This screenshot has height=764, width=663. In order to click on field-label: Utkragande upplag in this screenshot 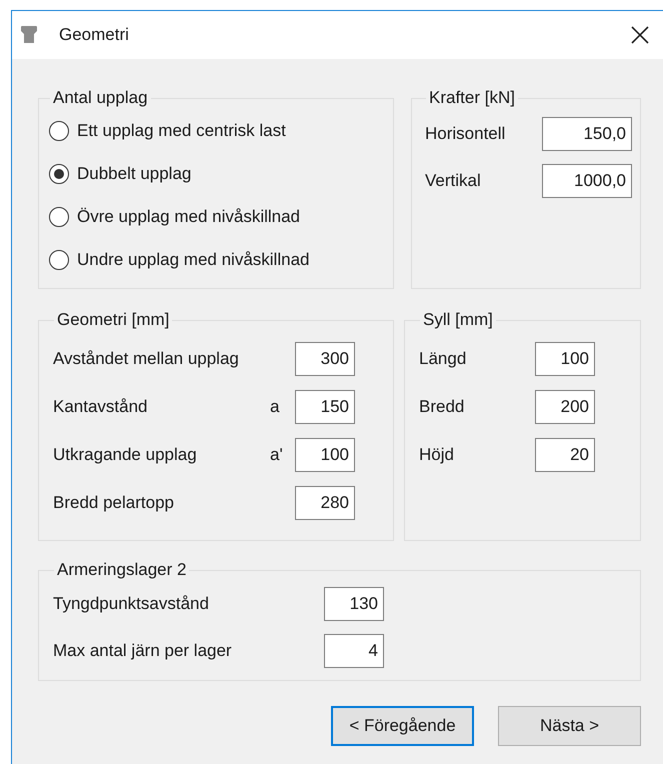, I will do `click(125, 455)`.